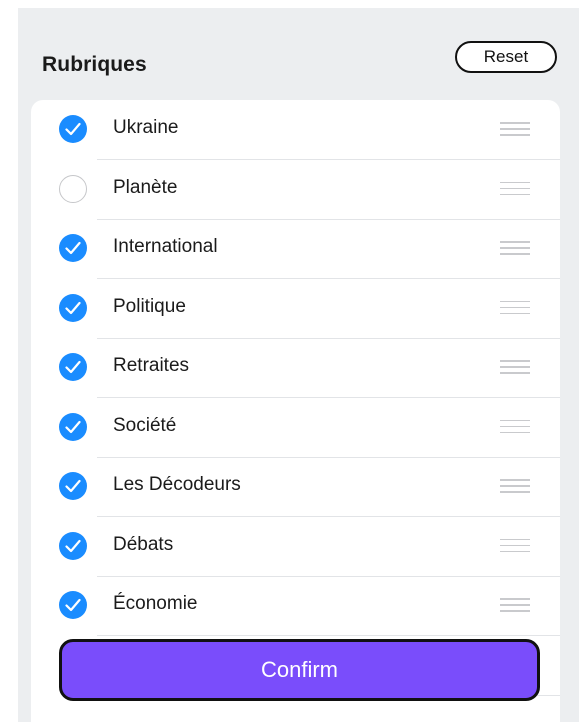  What do you see at coordinates (295, 547) in the screenshot?
I see `list-item: Débats` at bounding box center [295, 547].